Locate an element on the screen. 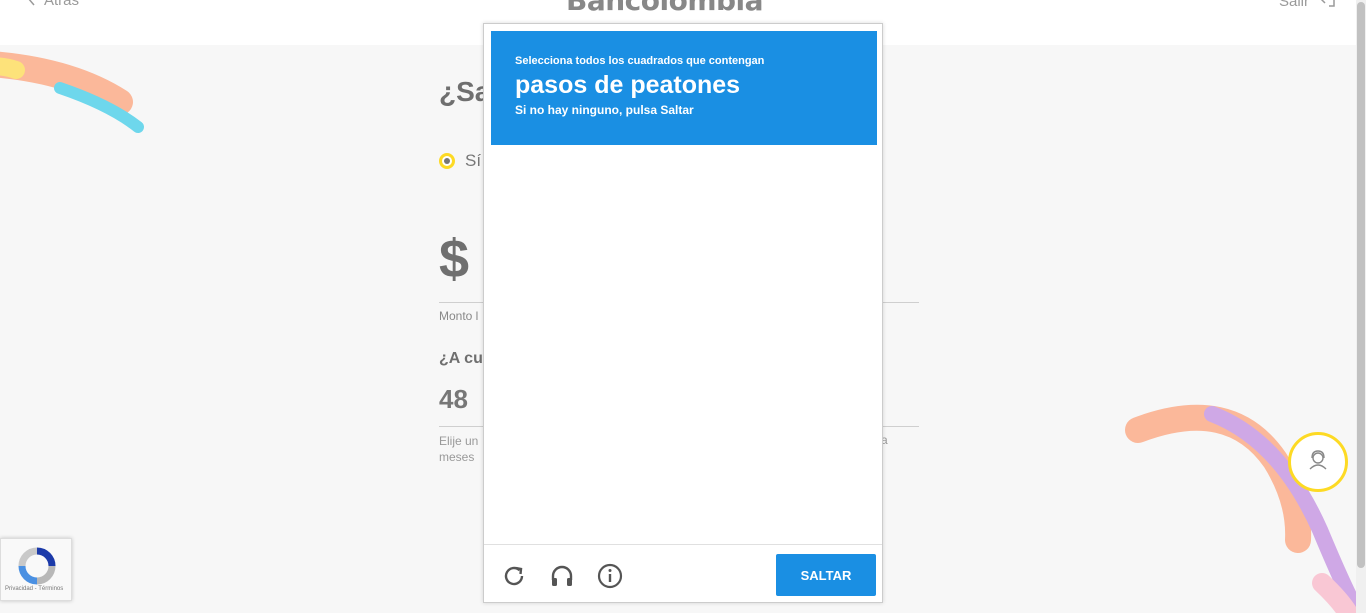  recaptcha-badge: Privacidad - Términos is located at coordinates (36, 569).